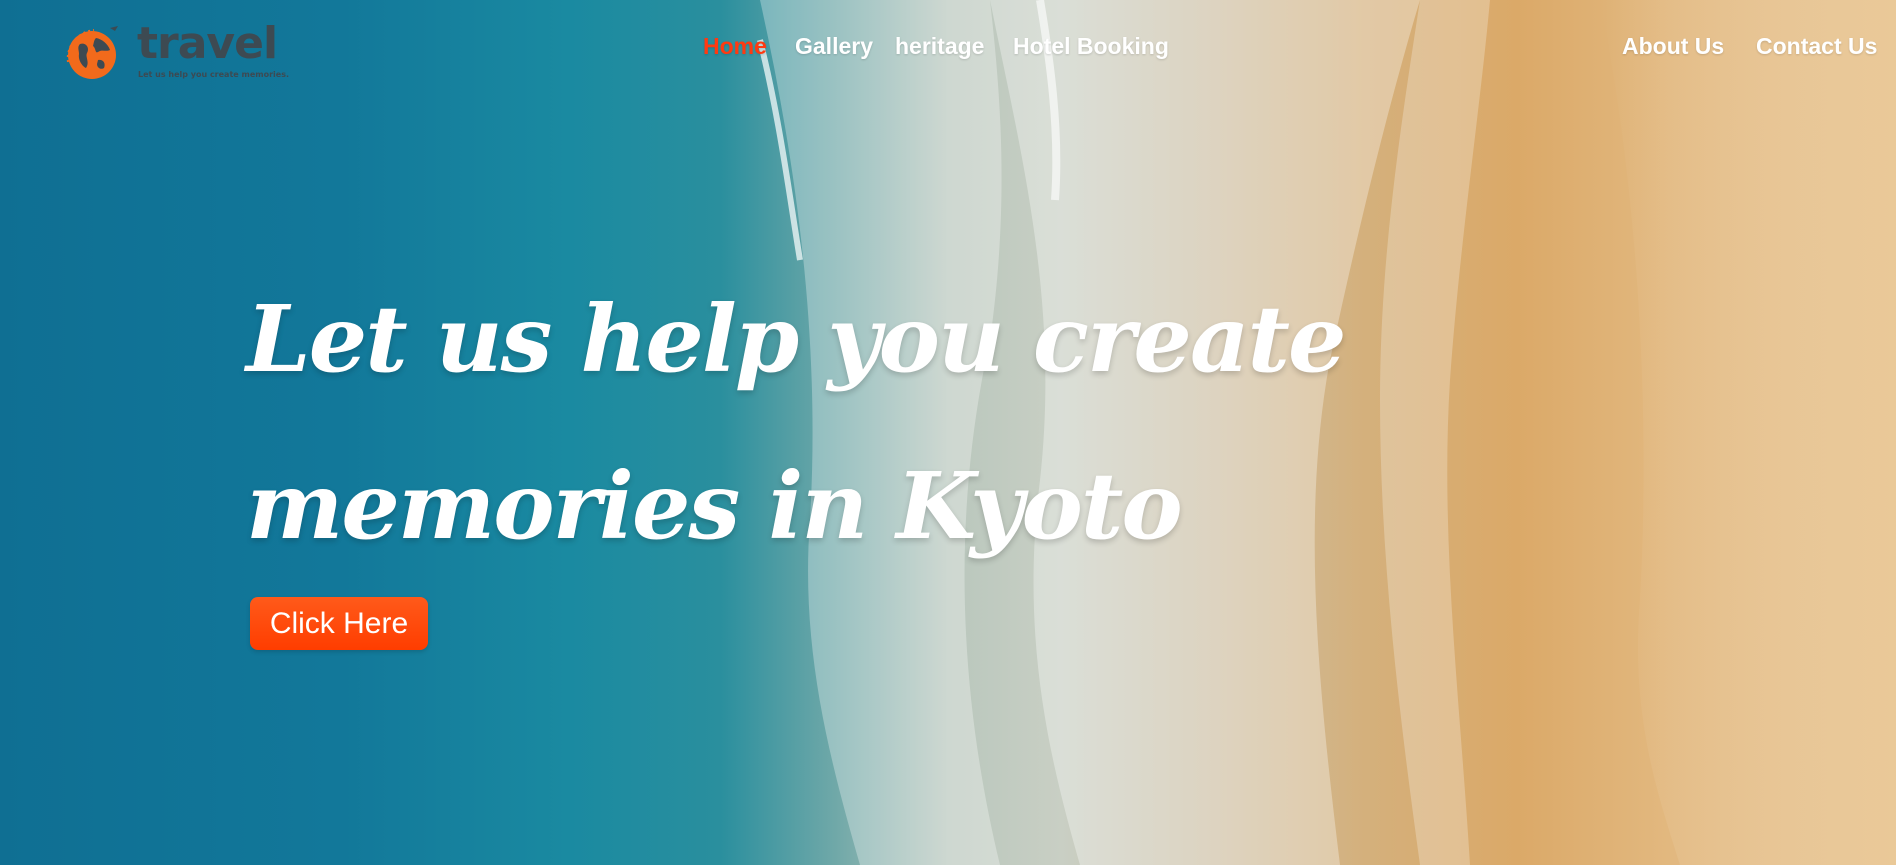 The height and width of the screenshot is (865, 1896). What do you see at coordinates (735, 46) in the screenshot?
I see `nav-home: Home` at bounding box center [735, 46].